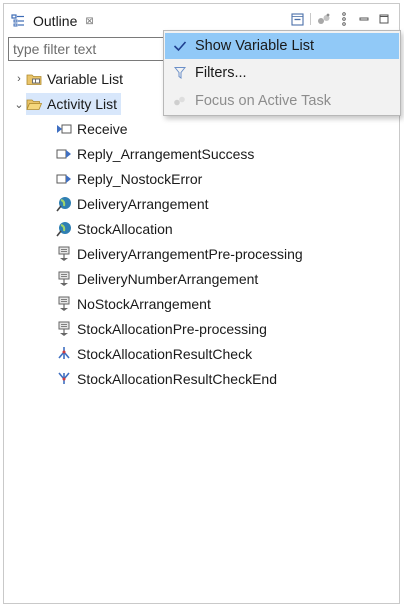  What do you see at coordinates (64, 379) in the screenshot?
I see `merge-icon` at bounding box center [64, 379].